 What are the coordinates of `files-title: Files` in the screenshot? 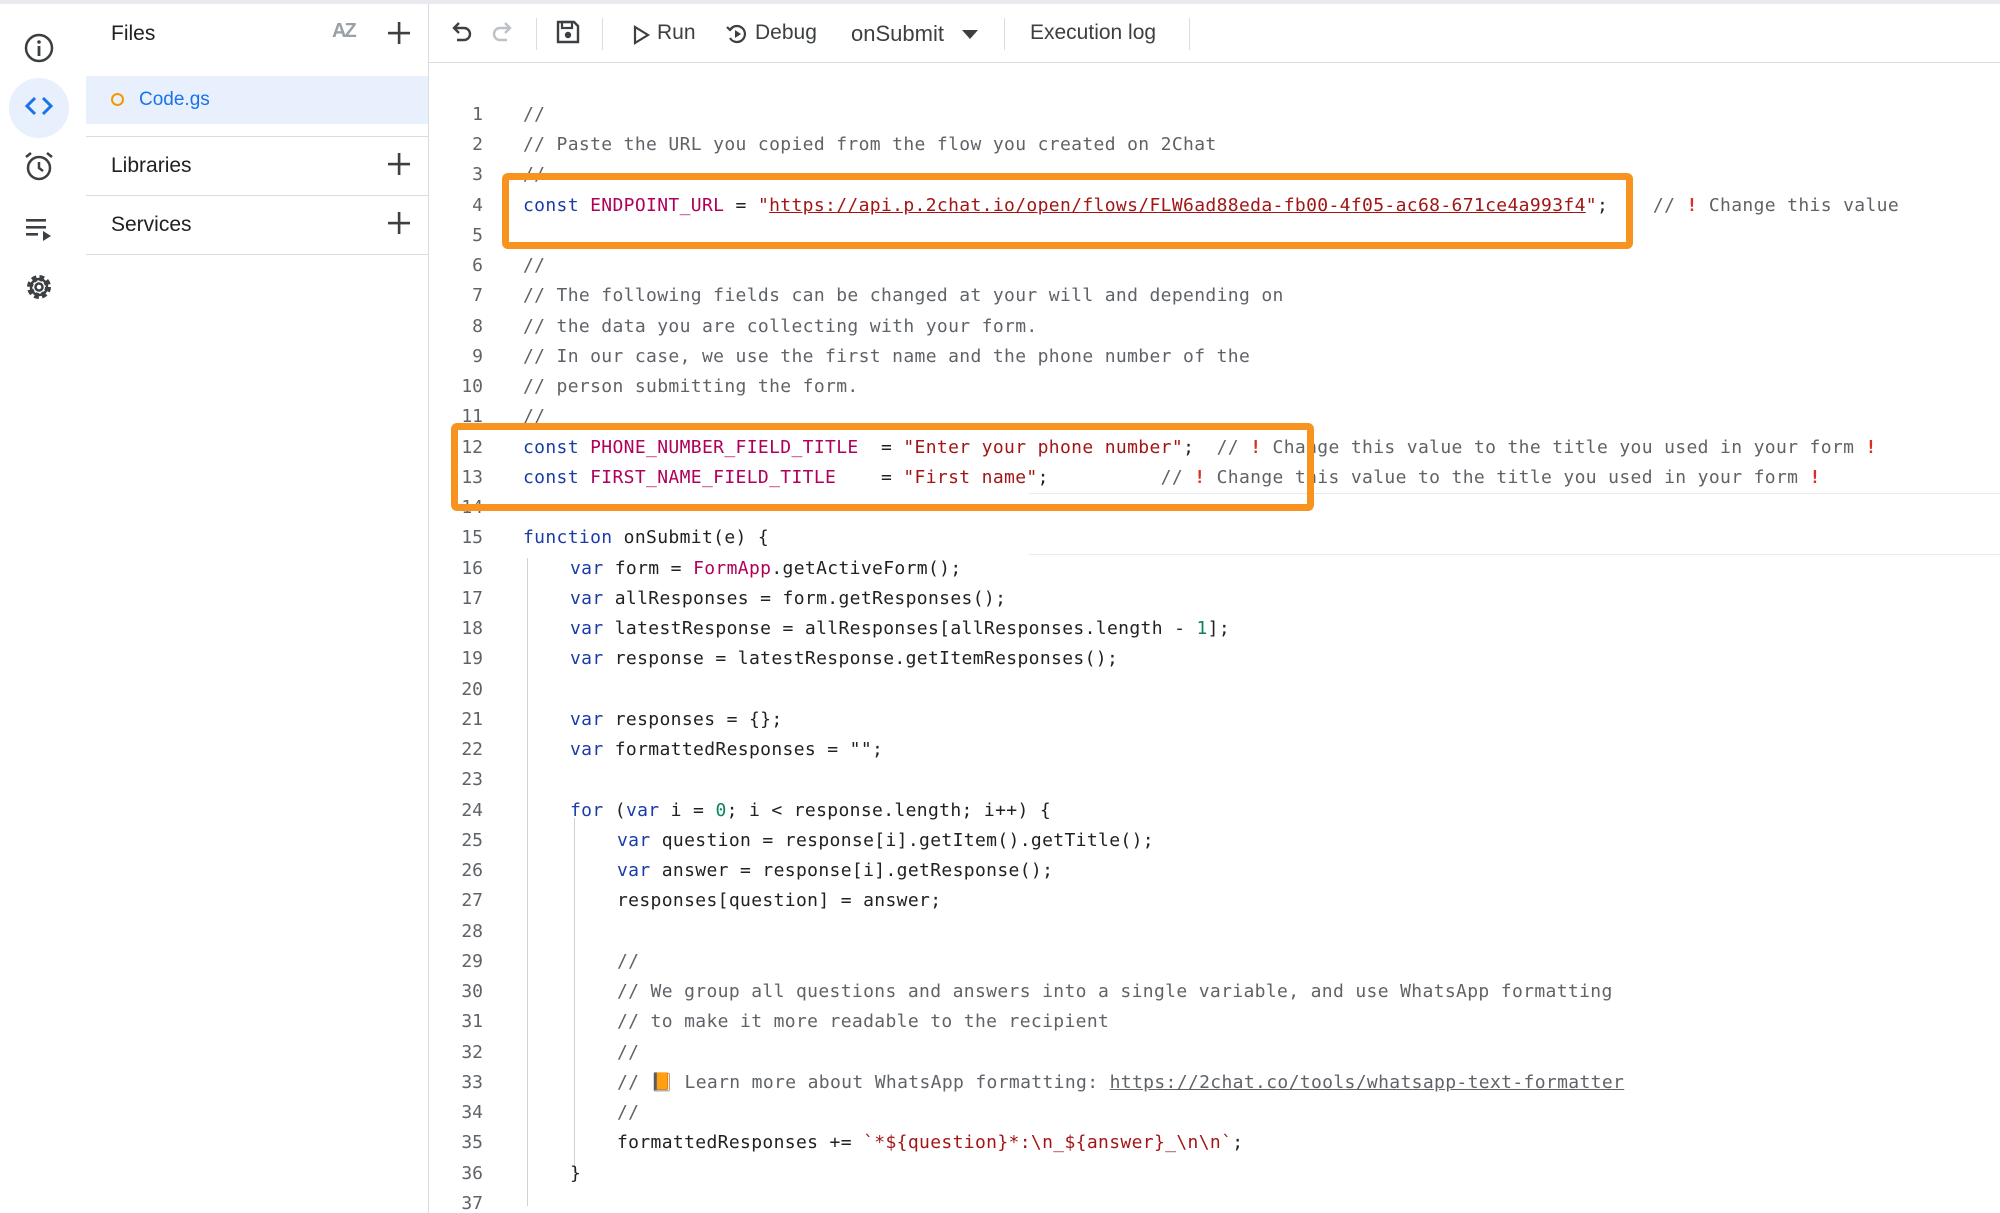 It's located at (133, 33).